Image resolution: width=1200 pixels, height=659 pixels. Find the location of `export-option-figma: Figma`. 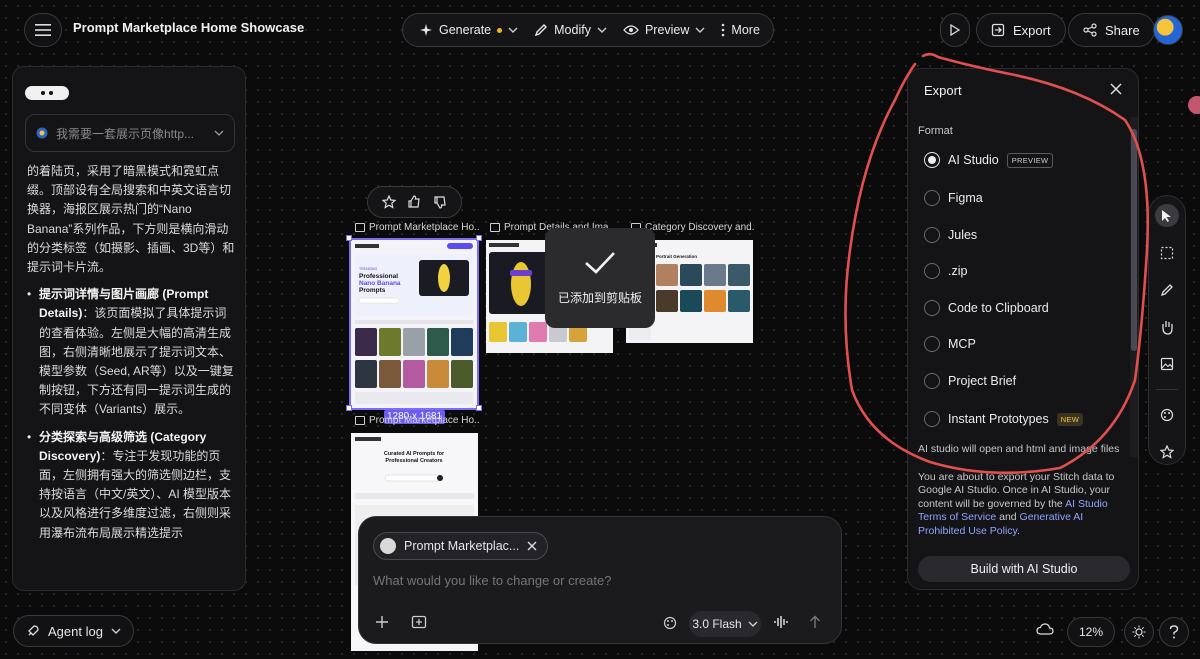

export-option-figma: Figma is located at coordinates (953, 198).